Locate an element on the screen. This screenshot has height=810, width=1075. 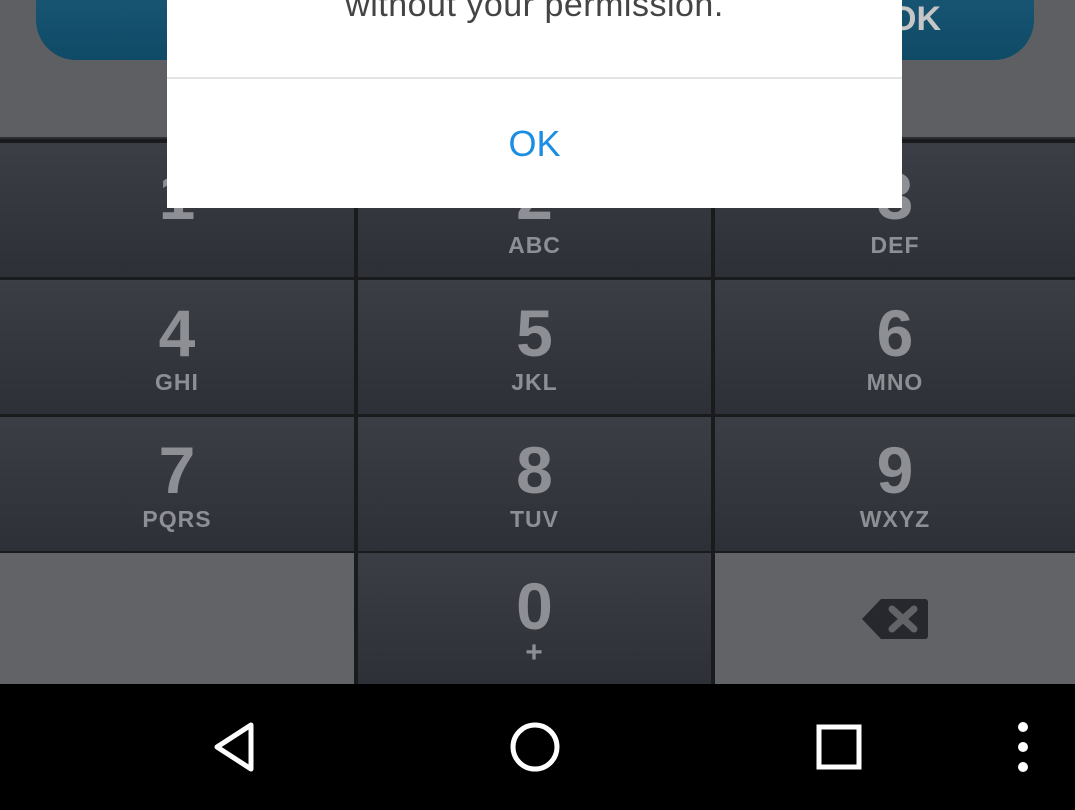
recents-button is located at coordinates (839, 747).